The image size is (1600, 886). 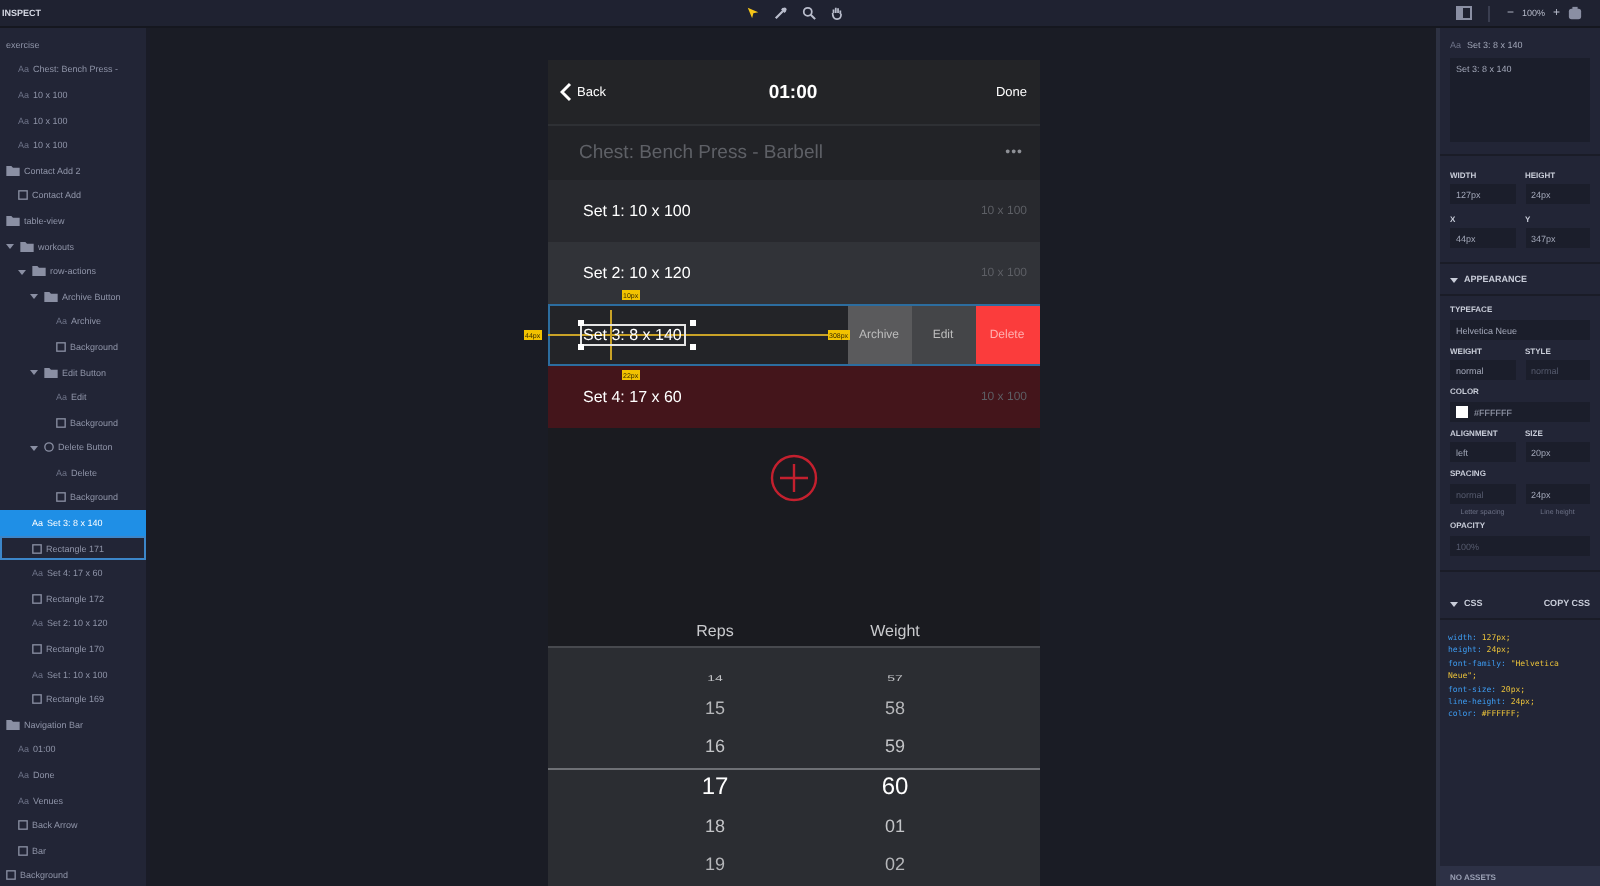 What do you see at coordinates (632, 397) in the screenshot?
I see `set-label: Set 4: 17 x 60` at bounding box center [632, 397].